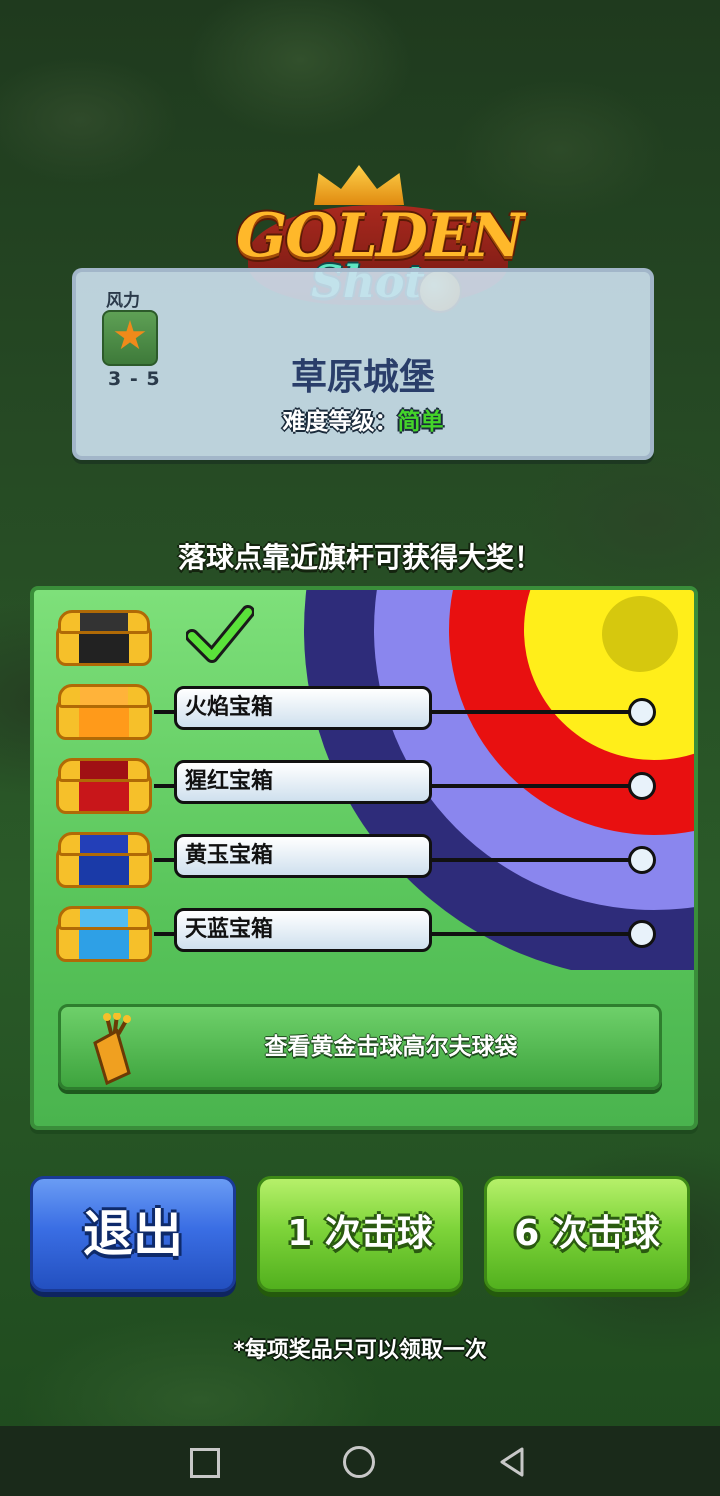  I want to click on reward-row-3-dot, so click(642, 860).